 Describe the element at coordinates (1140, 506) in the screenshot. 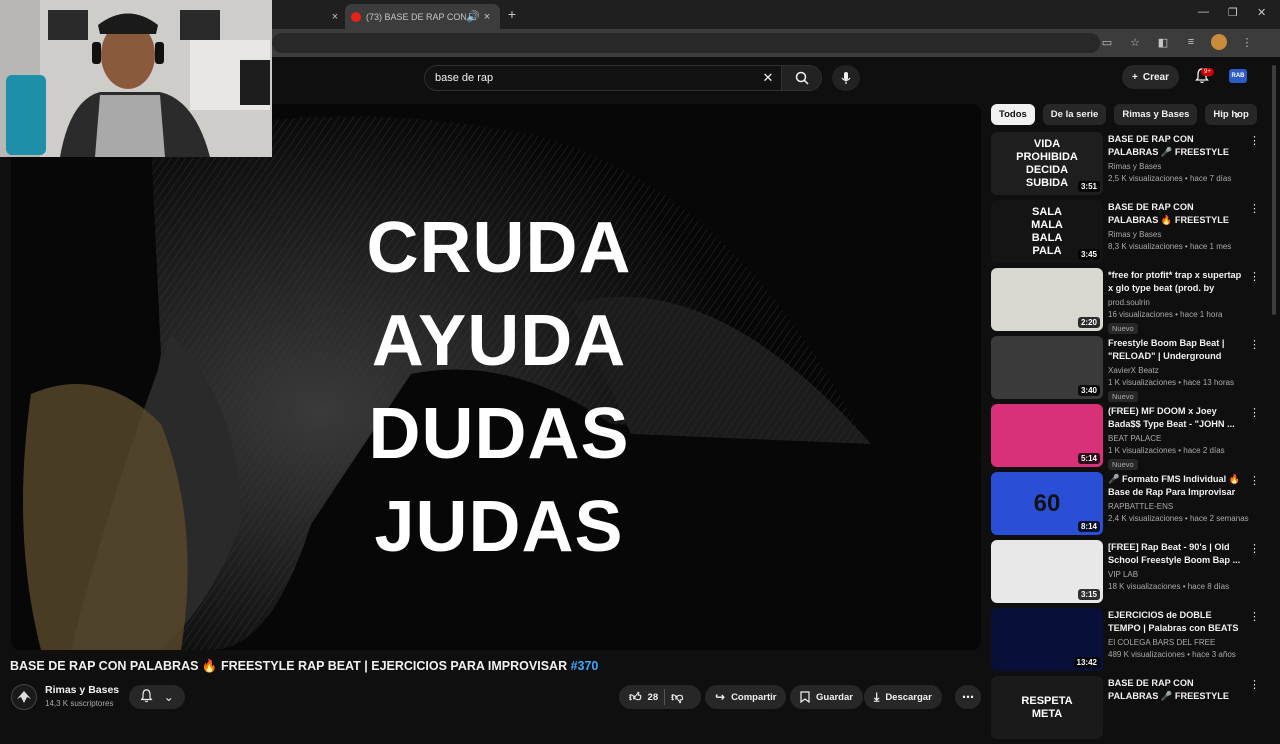

I see `recommendation-channel: RAPBATTLE-ENS` at that location.